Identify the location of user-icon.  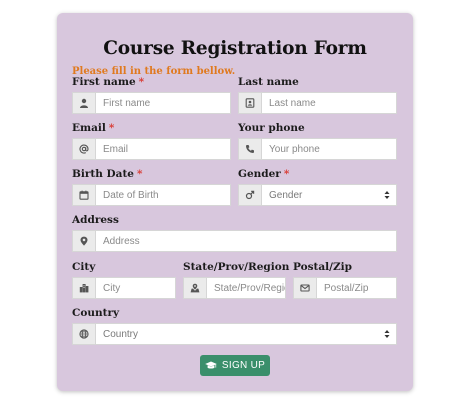
(84, 103).